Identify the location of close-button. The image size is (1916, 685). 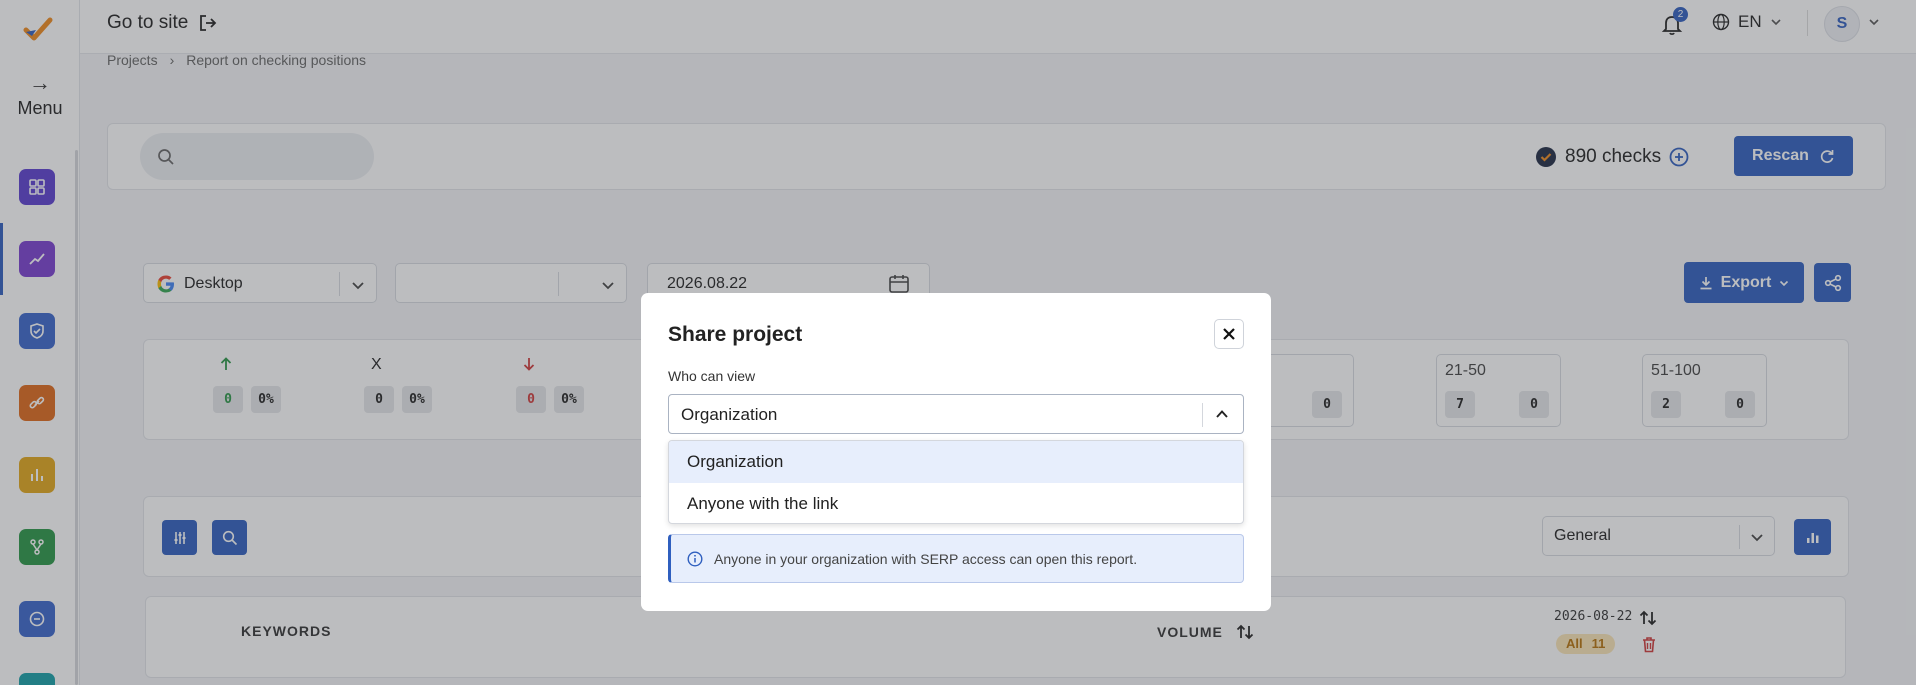
(1229, 334).